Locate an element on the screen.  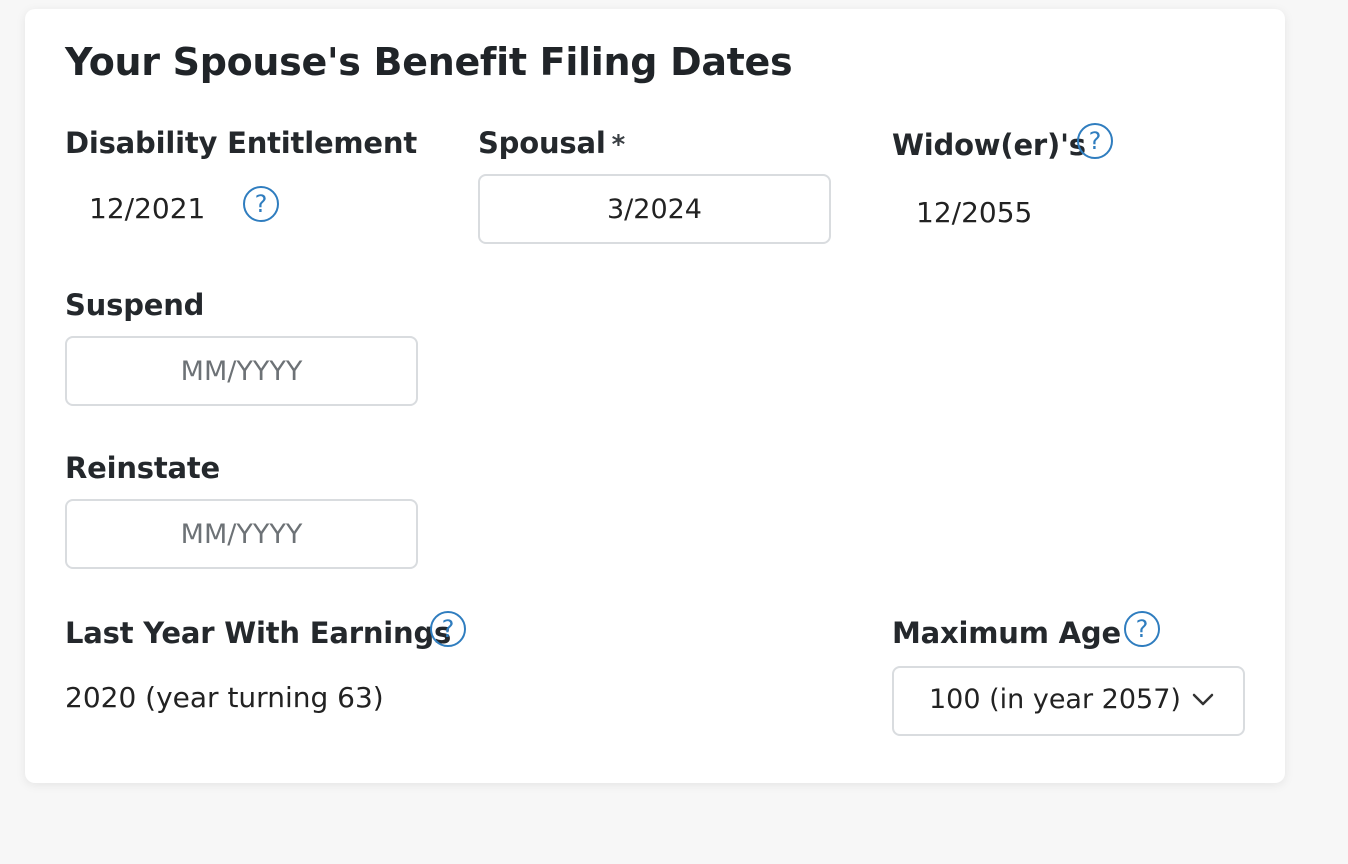
last-year-earnings-label: Last Year With Earnings is located at coordinates (258, 633).